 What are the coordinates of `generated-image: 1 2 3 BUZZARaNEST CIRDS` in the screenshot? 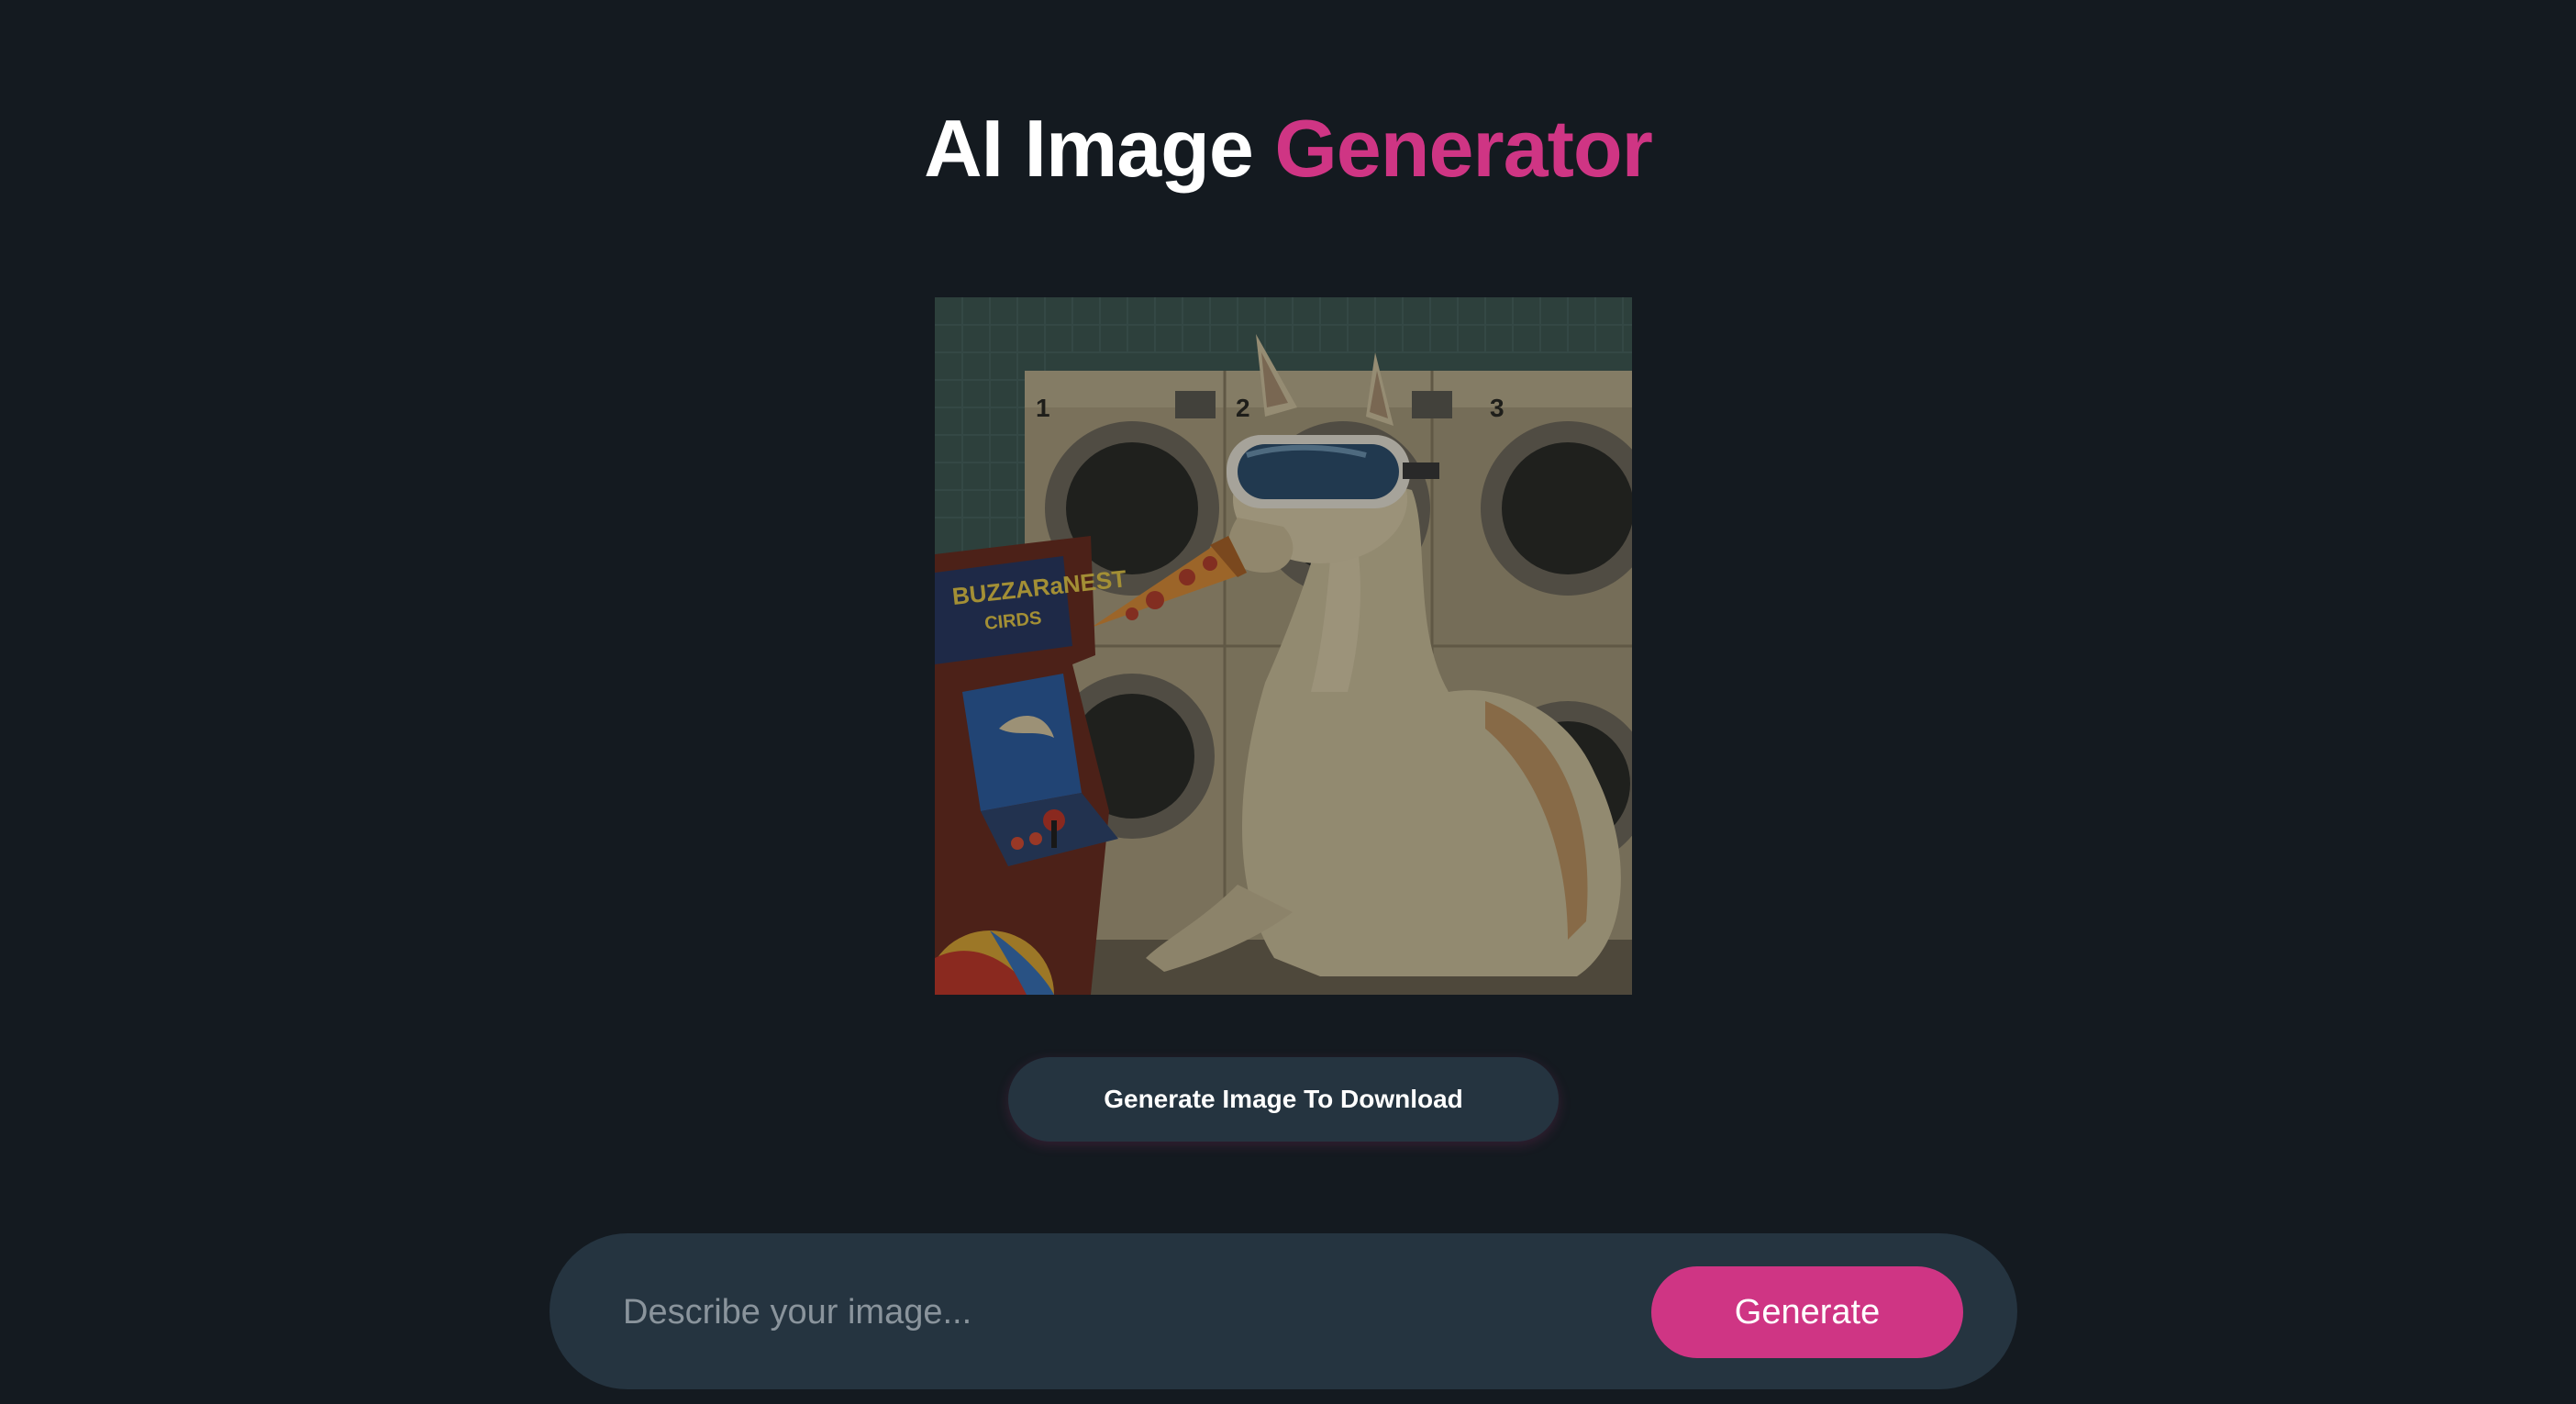 It's located at (1283, 646).